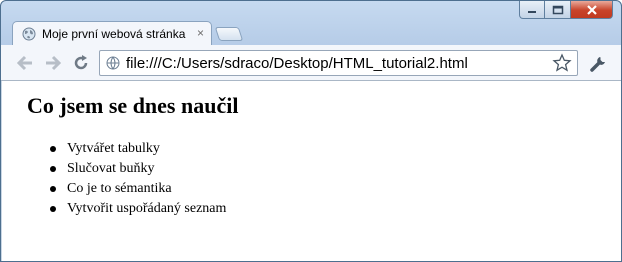 The image size is (622, 262). Describe the element at coordinates (599, 63) in the screenshot. I see `wrench-icon` at that location.